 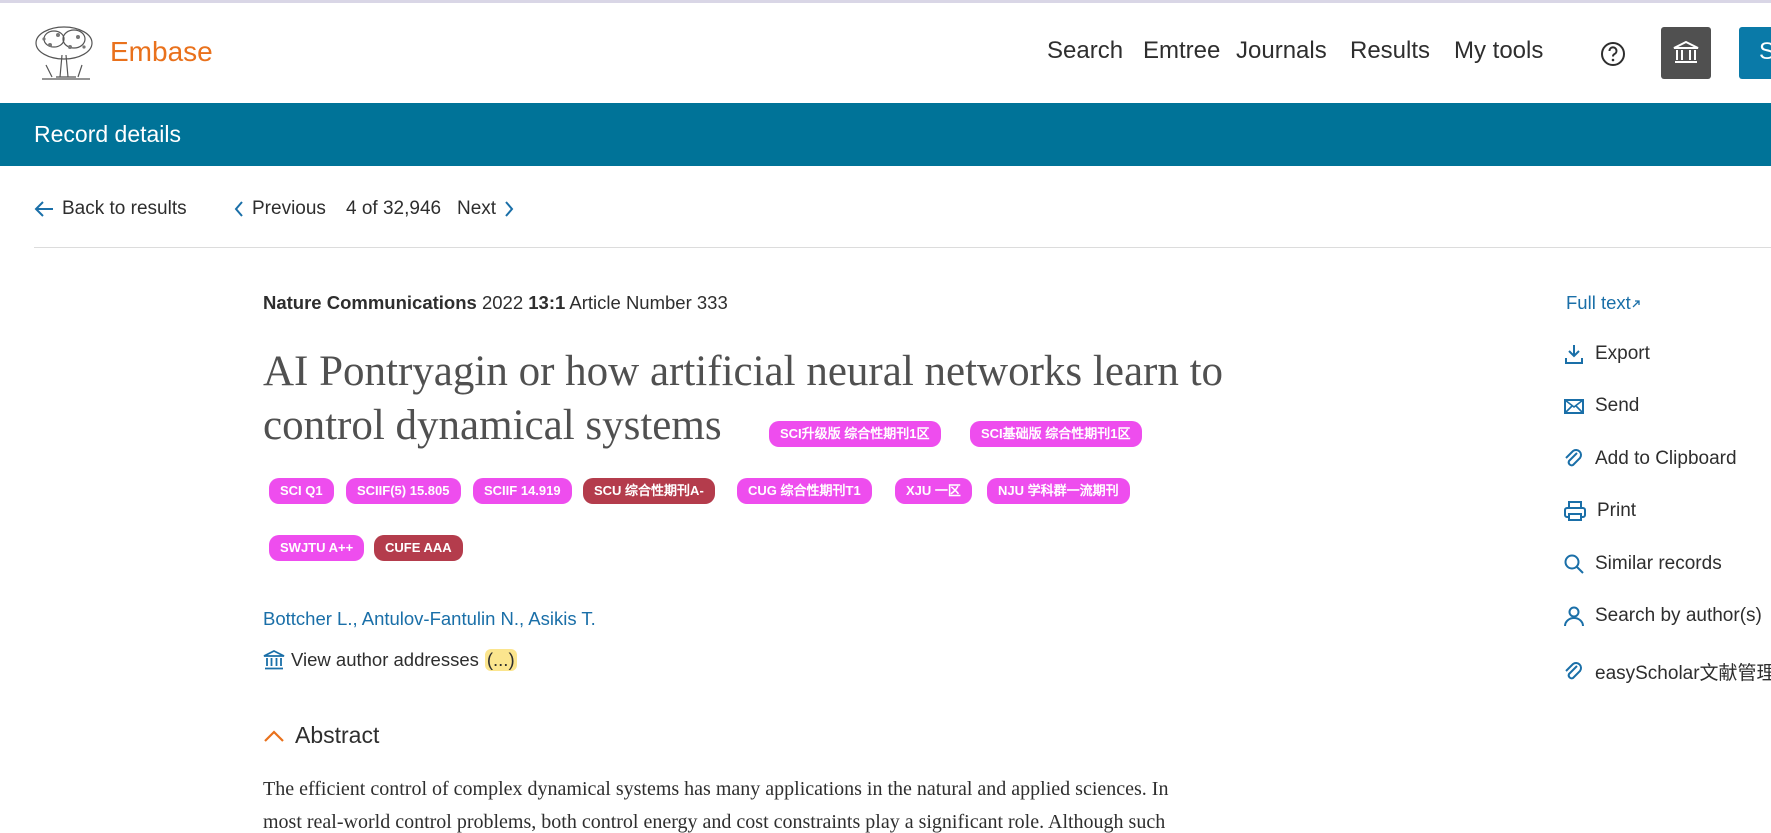 I want to click on send-label: Send, so click(x=1617, y=405).